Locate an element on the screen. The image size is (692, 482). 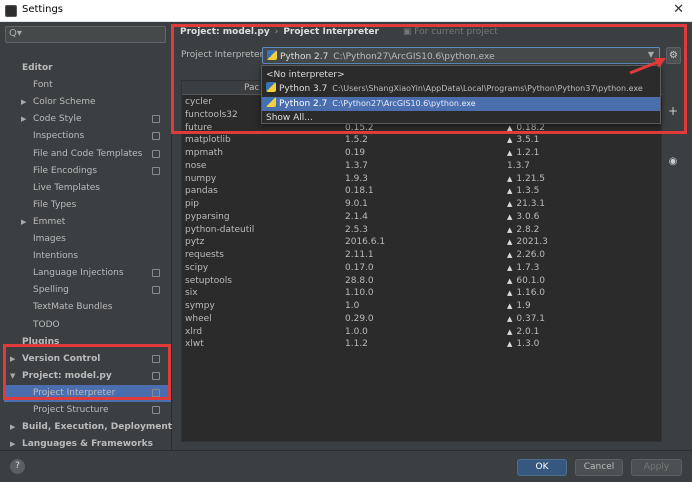
sidebar-item-inspections: Inspections is located at coordinates (86, 136).